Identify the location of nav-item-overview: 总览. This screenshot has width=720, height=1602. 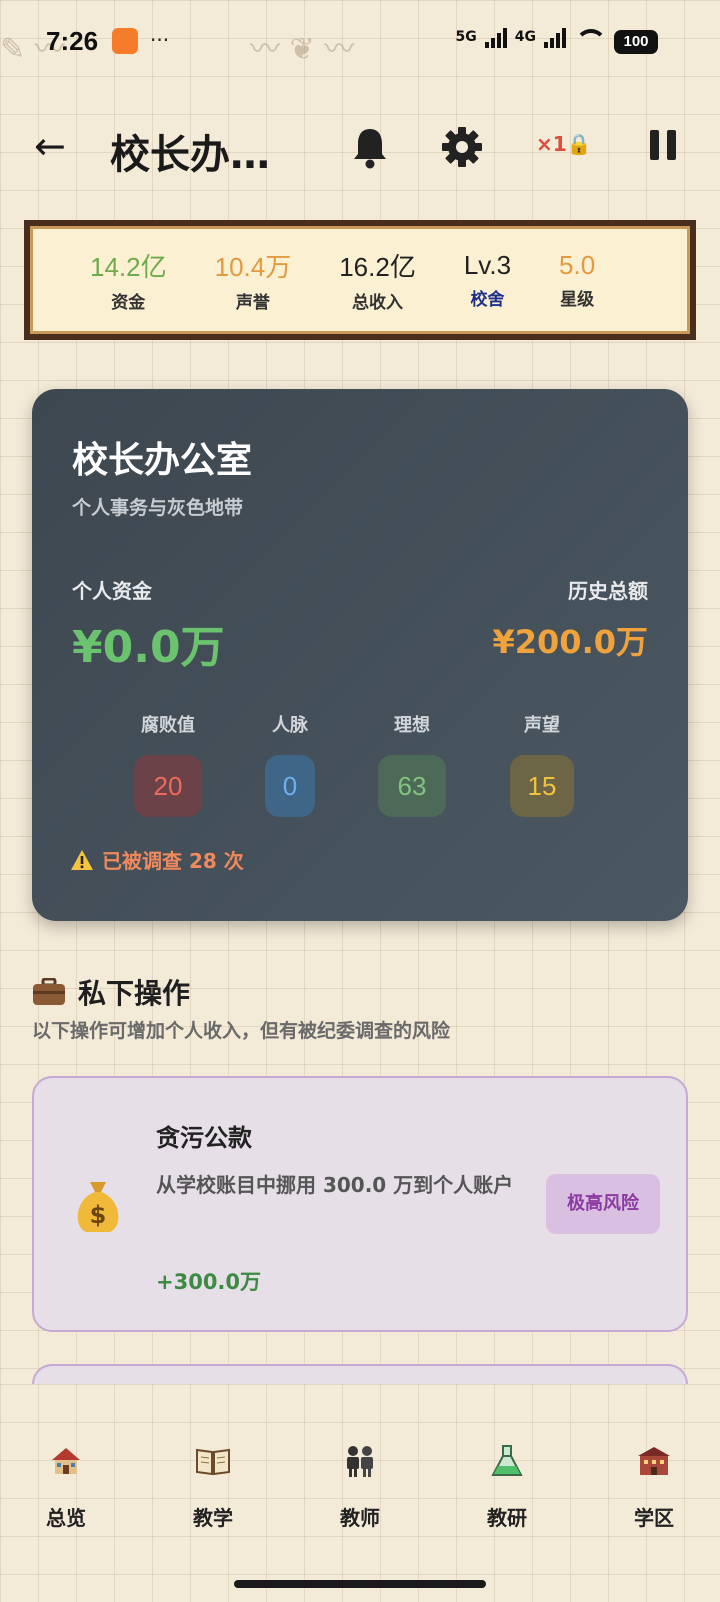
(66, 1487).